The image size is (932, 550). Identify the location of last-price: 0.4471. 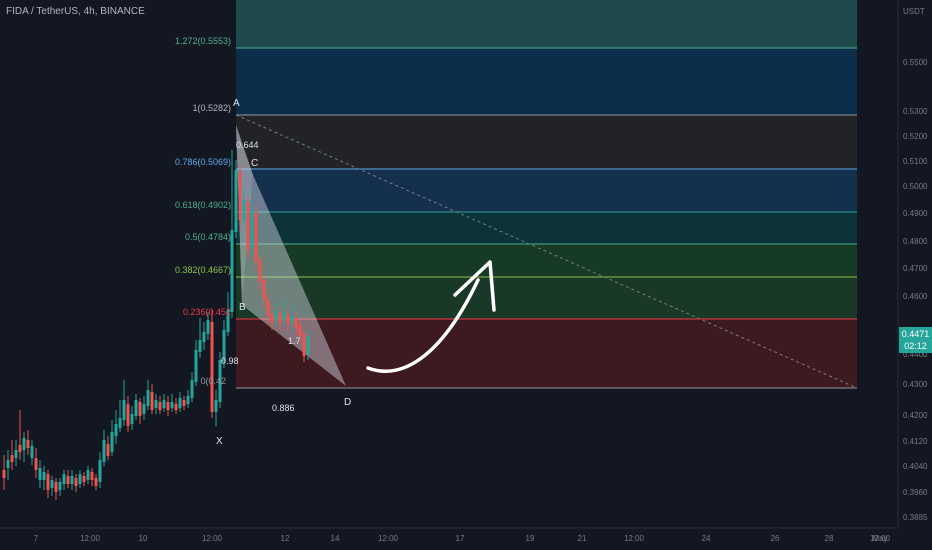
(915, 334).